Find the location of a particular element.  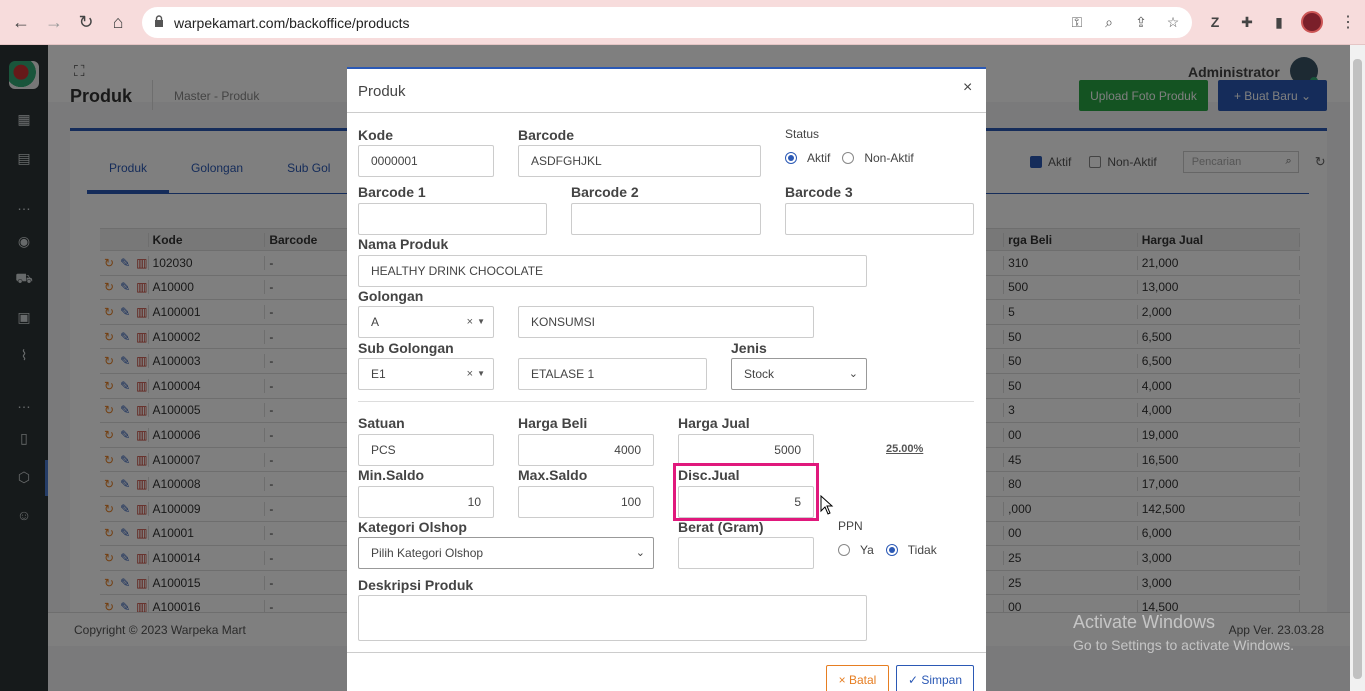

ppn-yes-radio is located at coordinates (844, 550).